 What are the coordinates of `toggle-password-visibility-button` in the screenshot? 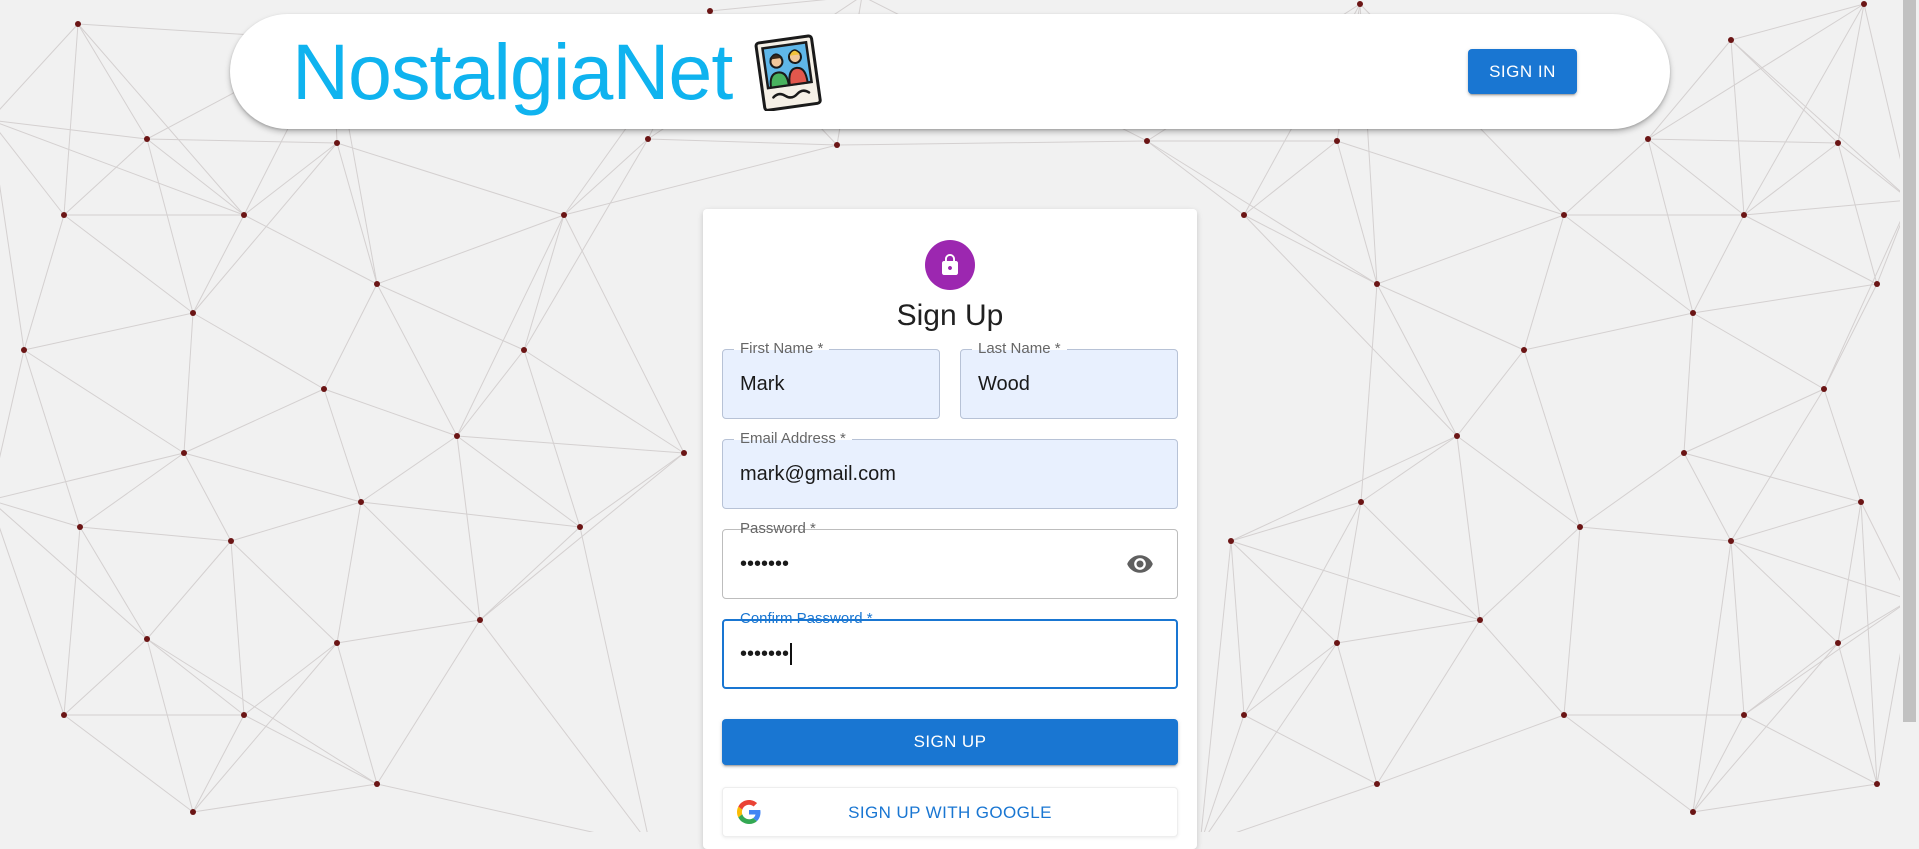 It's located at (1140, 564).